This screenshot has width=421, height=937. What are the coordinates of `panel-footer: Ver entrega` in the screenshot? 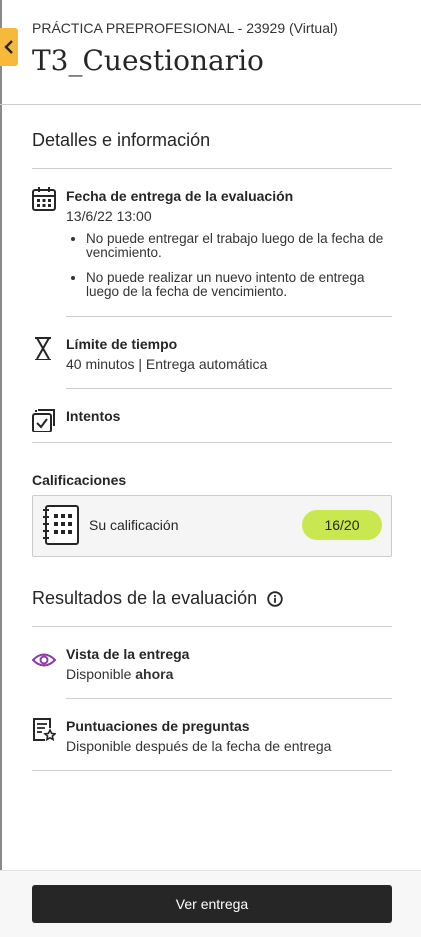 It's located at (210, 903).